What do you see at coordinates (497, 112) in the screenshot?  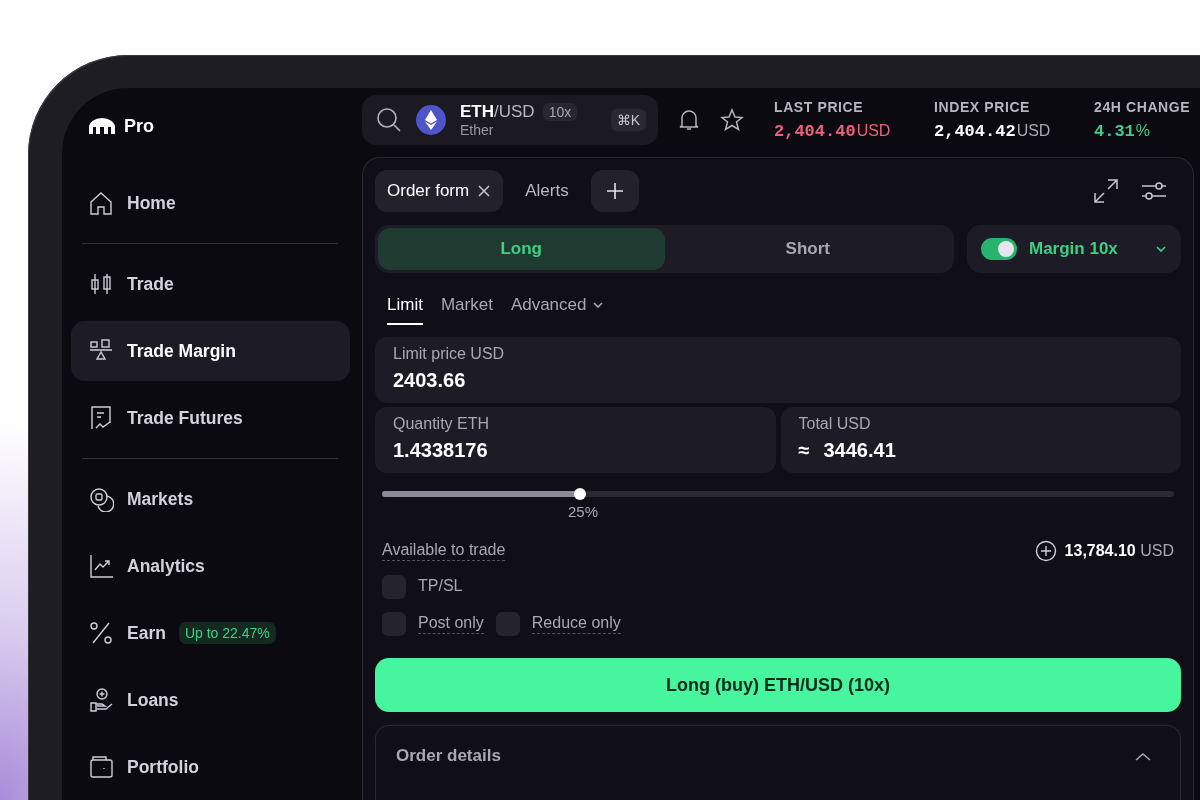 I see `pair-symbol: ETH/USD` at bounding box center [497, 112].